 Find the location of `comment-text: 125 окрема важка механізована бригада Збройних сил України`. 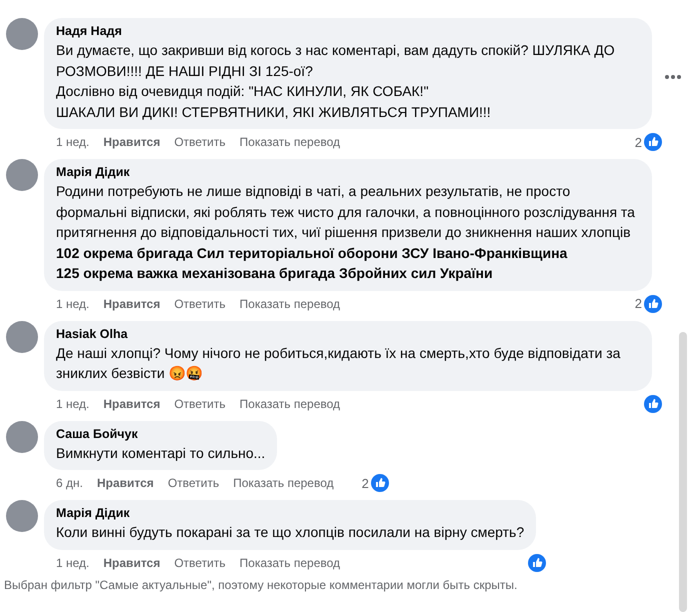

comment-text: 125 окрема важка механізована бригада Збройних сил України is located at coordinates (275, 273).